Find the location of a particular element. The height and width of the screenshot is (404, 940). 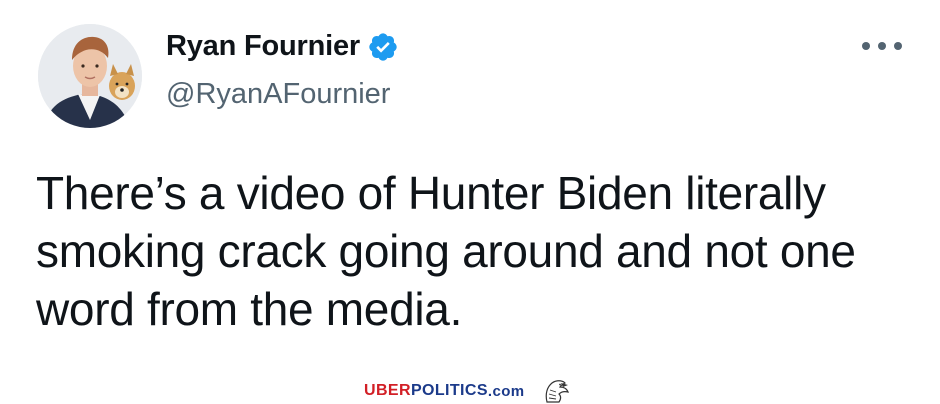

author-handle: @RyanAFournier is located at coordinates (278, 94).